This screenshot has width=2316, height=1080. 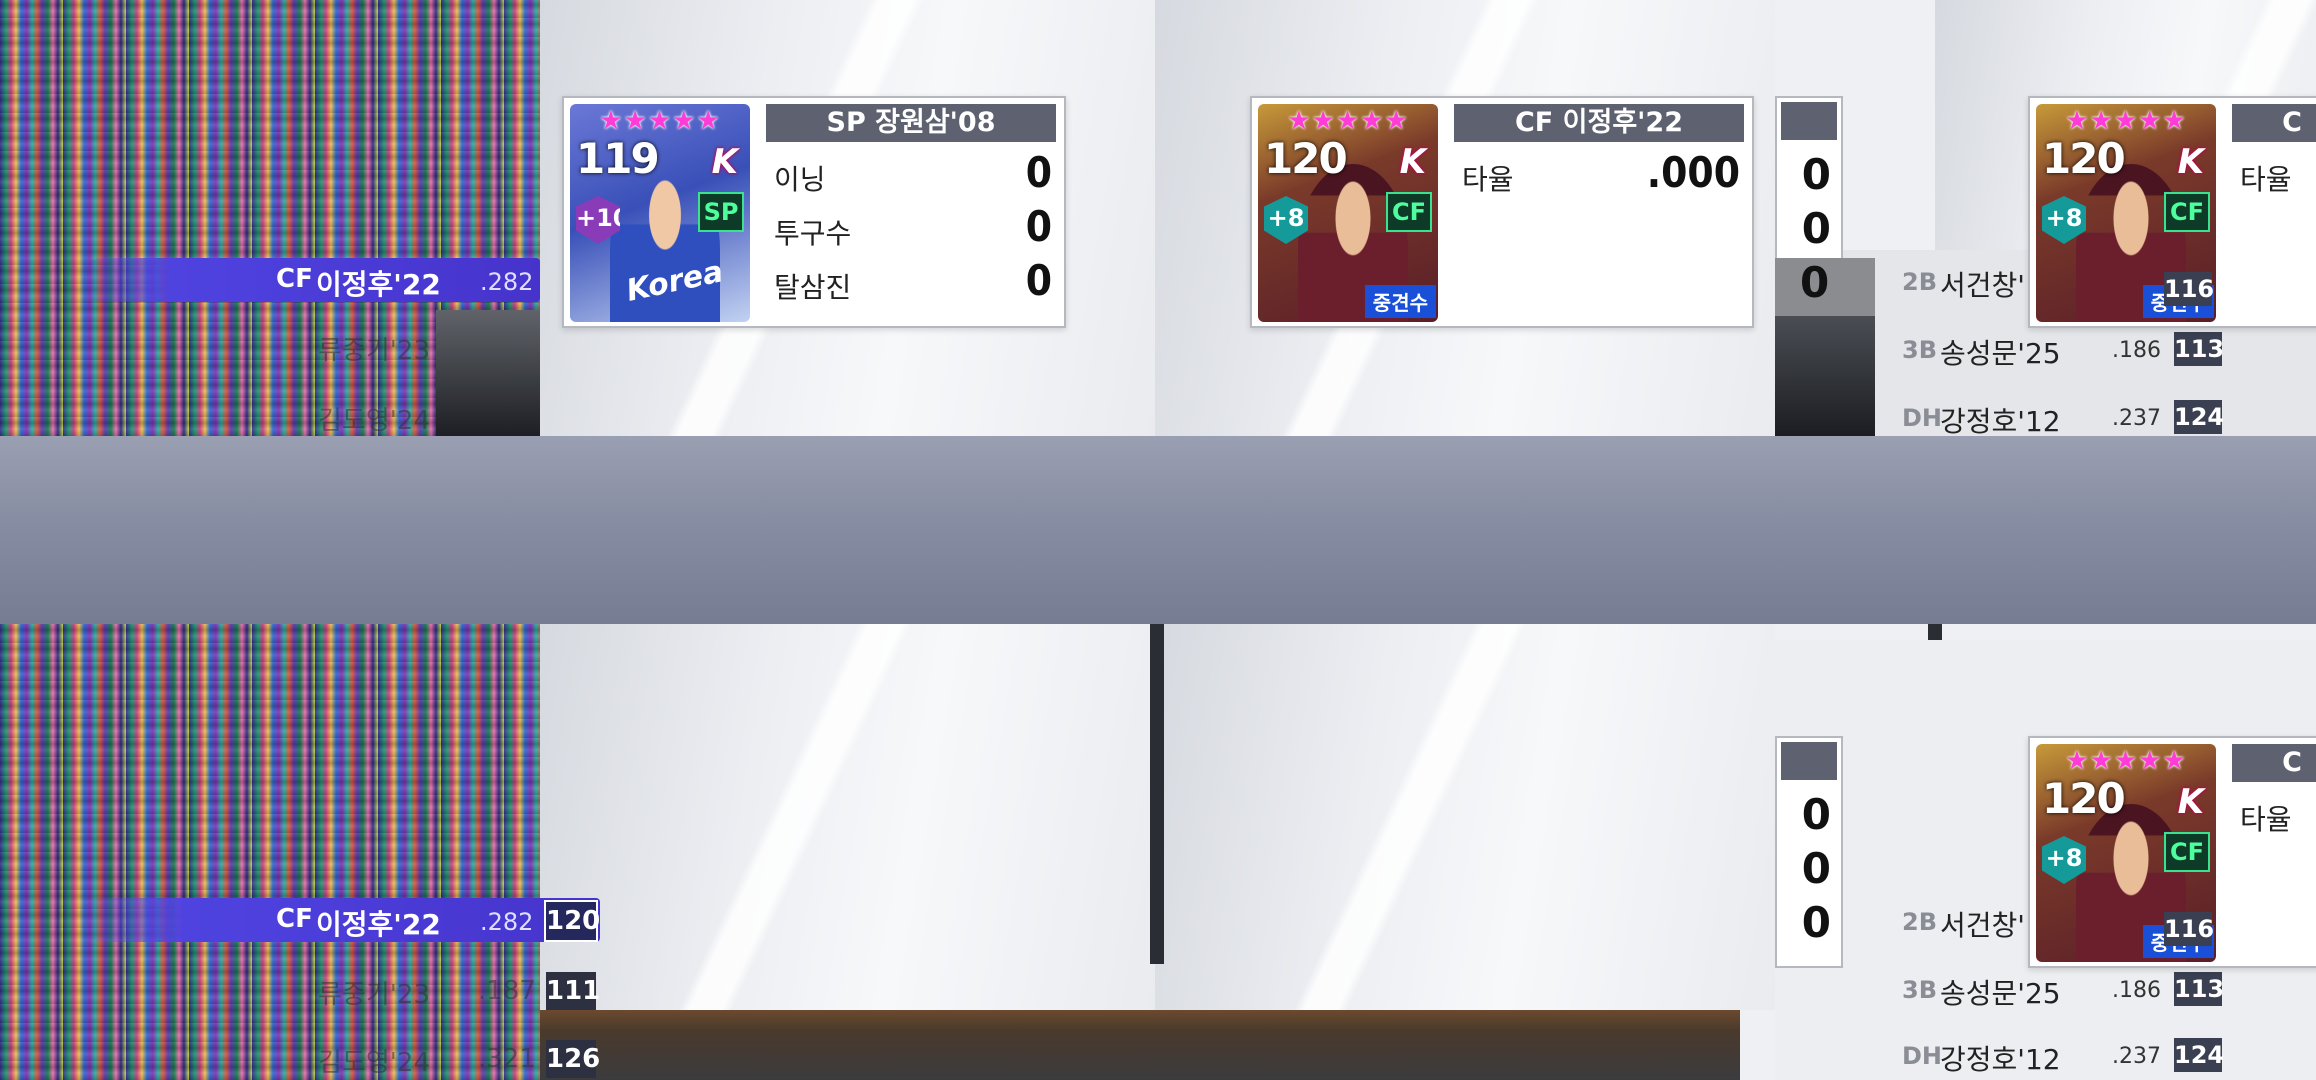 What do you see at coordinates (507, 1059) in the screenshot?
I see `partial-row-avg-2: .321` at bounding box center [507, 1059].